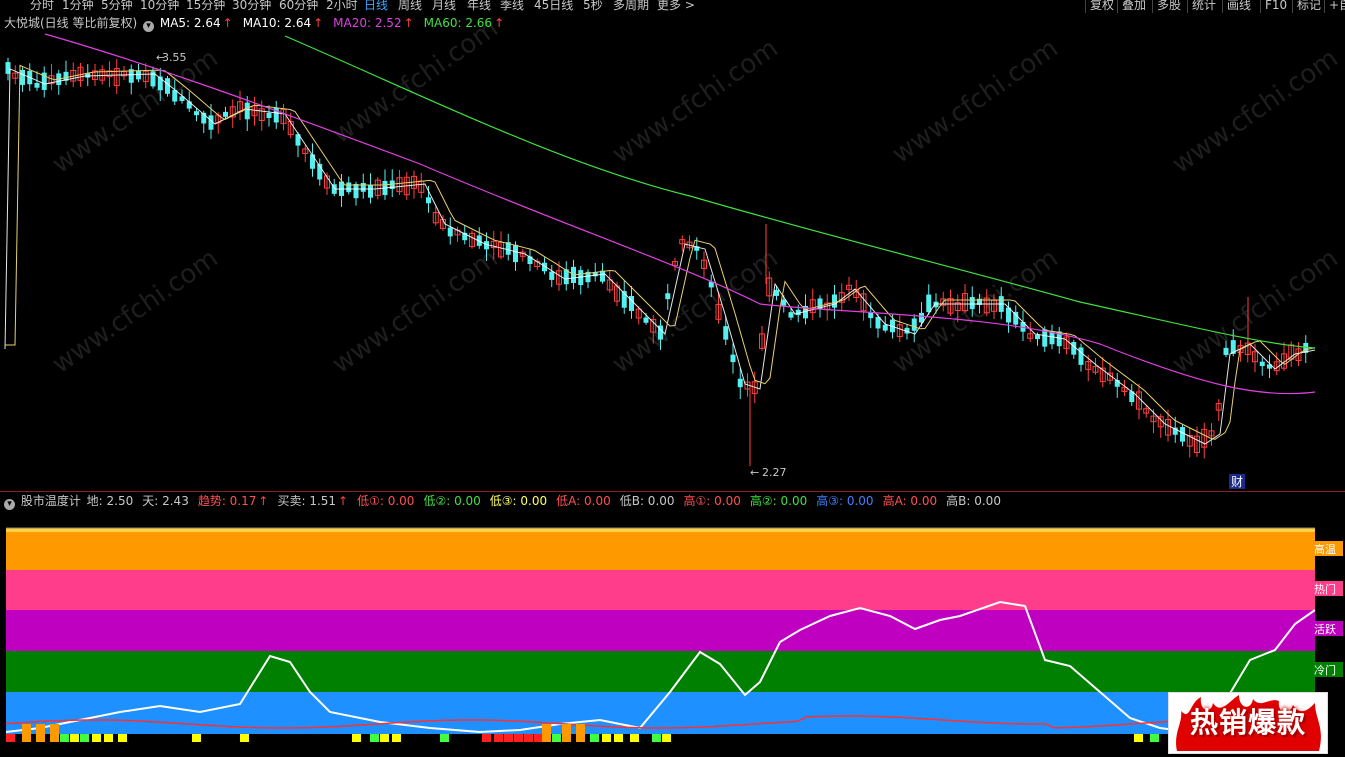 The width and height of the screenshot is (1345, 757). I want to click on indicator-value: 低A: 0.00, so click(584, 501).